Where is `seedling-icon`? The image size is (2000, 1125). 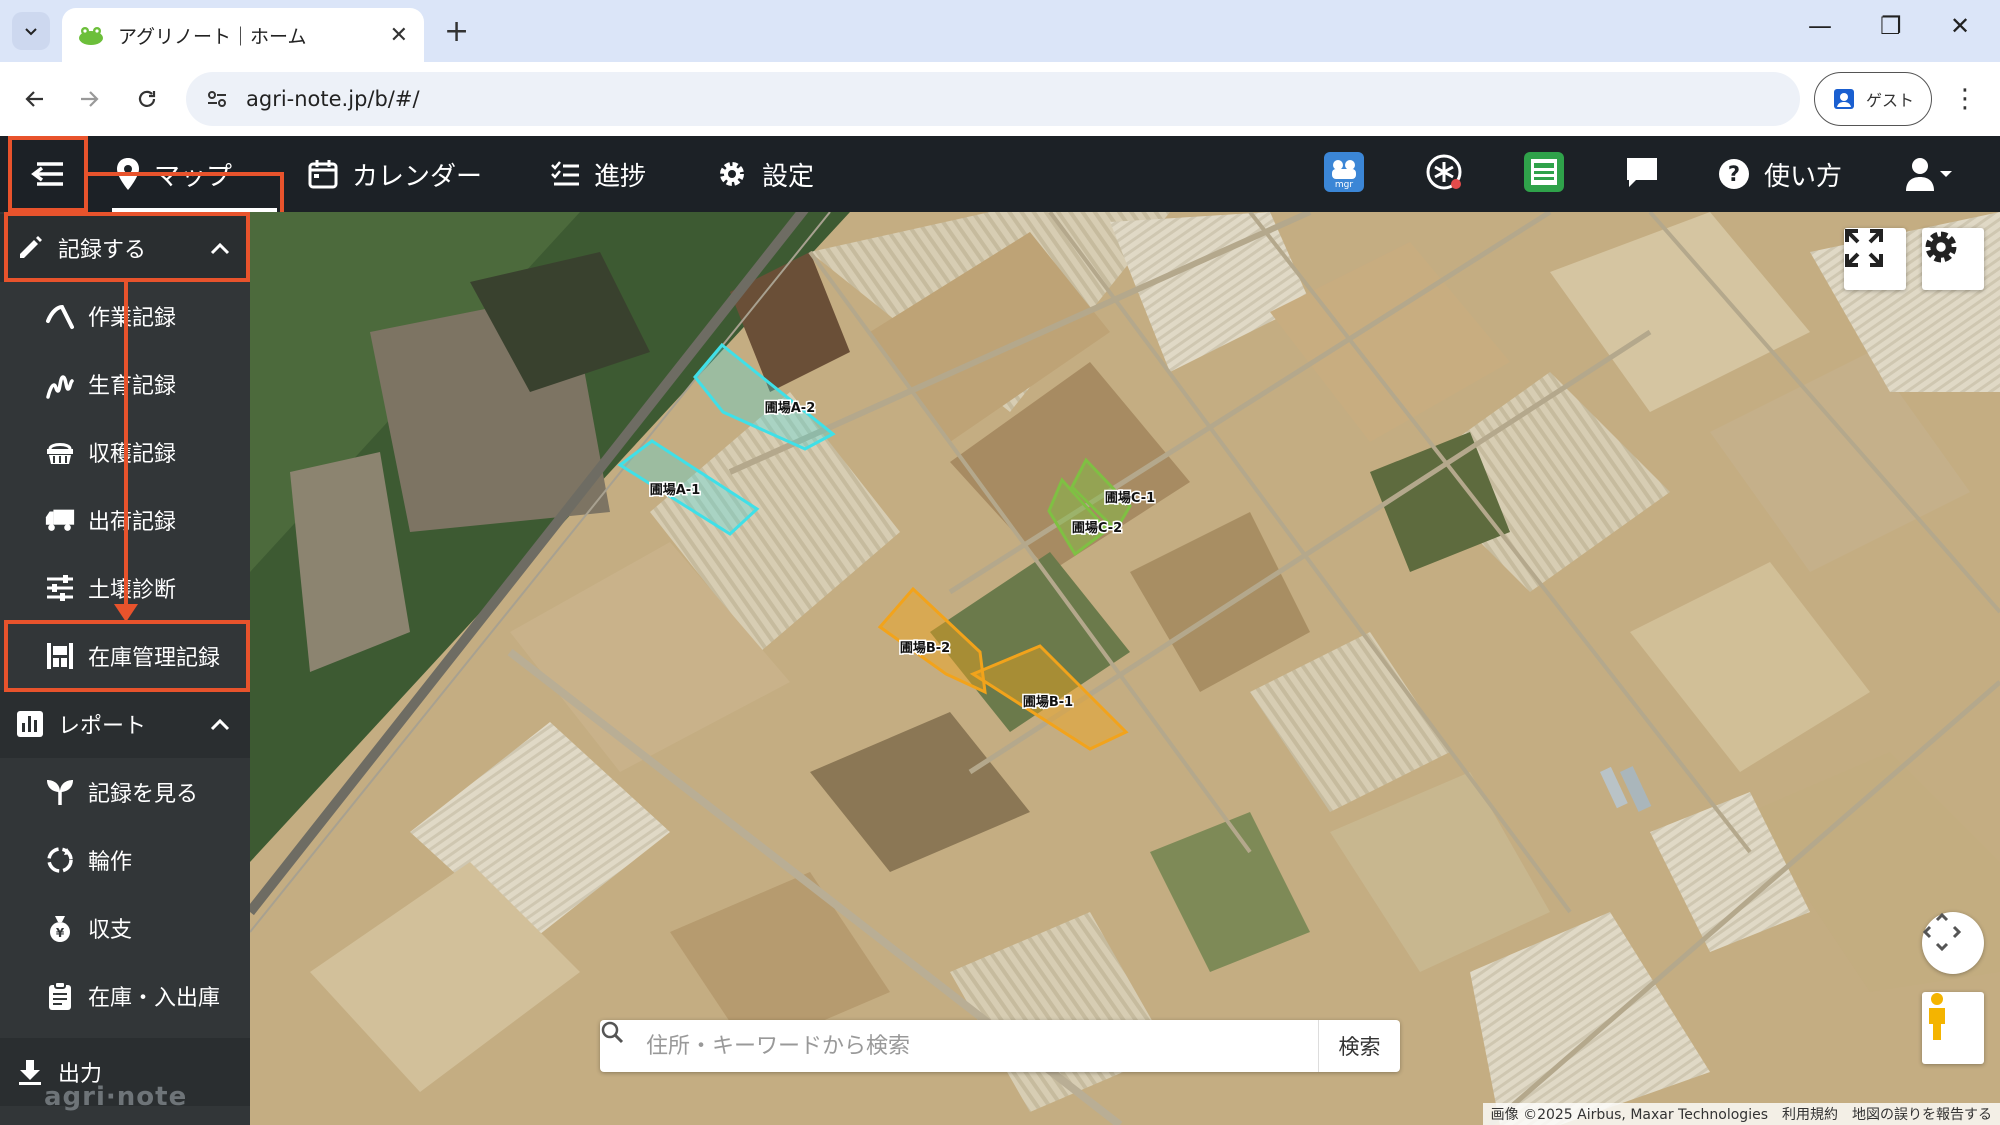
seedling-icon is located at coordinates (60, 792).